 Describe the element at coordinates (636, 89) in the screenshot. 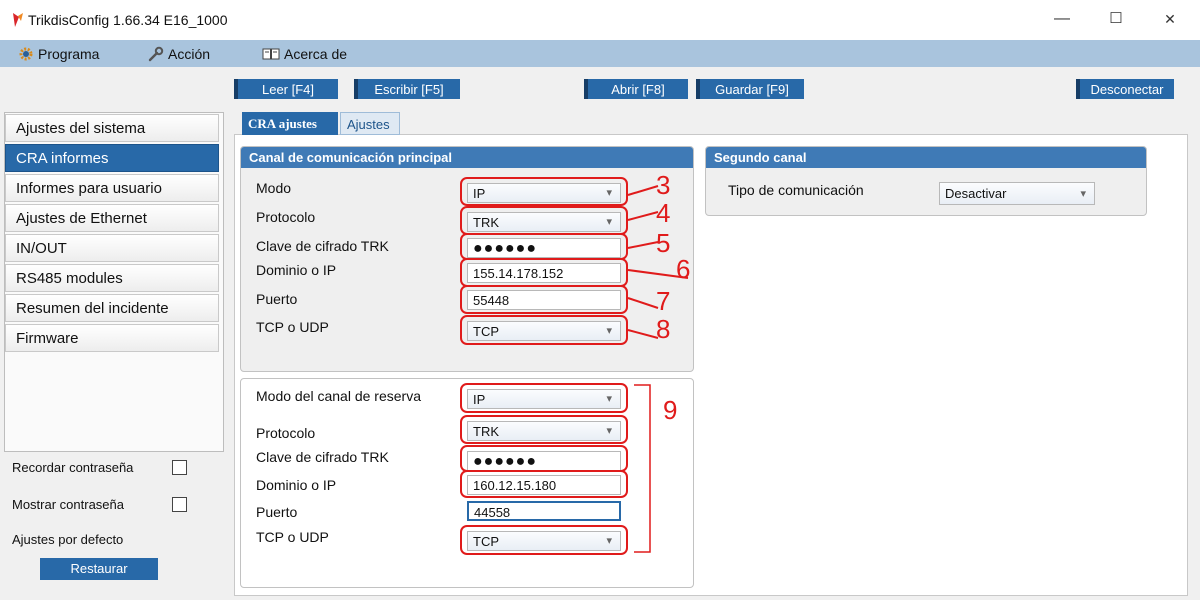

I see `open-button: Abrir [F8]` at that location.